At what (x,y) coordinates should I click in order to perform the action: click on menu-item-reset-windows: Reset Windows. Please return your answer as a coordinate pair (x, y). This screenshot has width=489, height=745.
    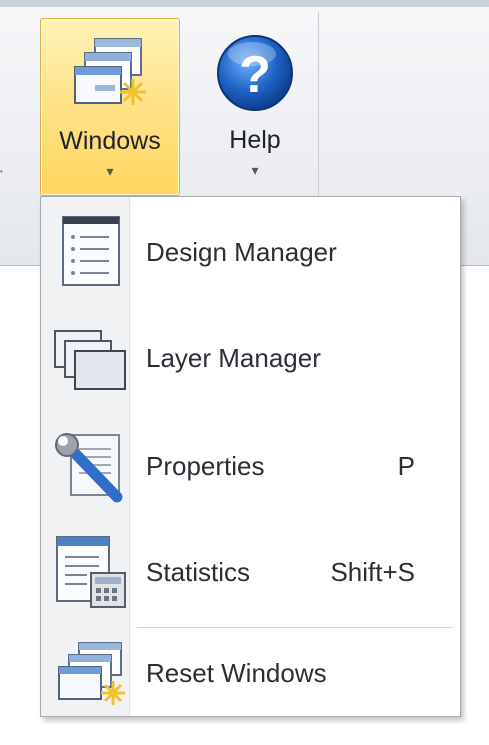
    Looking at the image, I should click on (250, 673).